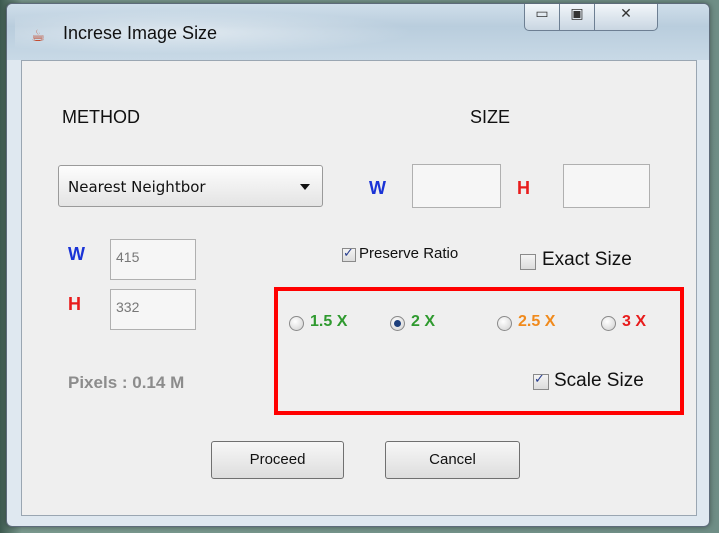 Image resolution: width=719 pixels, height=533 pixels. Describe the element at coordinates (74, 304) in the screenshot. I see `current-height-label: H` at that location.